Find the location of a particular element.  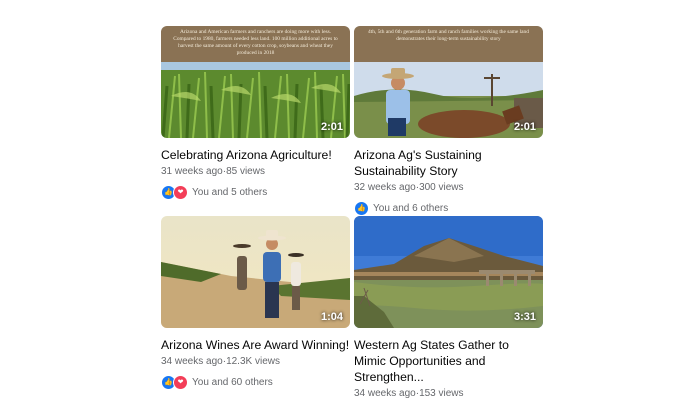

reactions-summary: 👍 You and 6 others is located at coordinates (448, 208).